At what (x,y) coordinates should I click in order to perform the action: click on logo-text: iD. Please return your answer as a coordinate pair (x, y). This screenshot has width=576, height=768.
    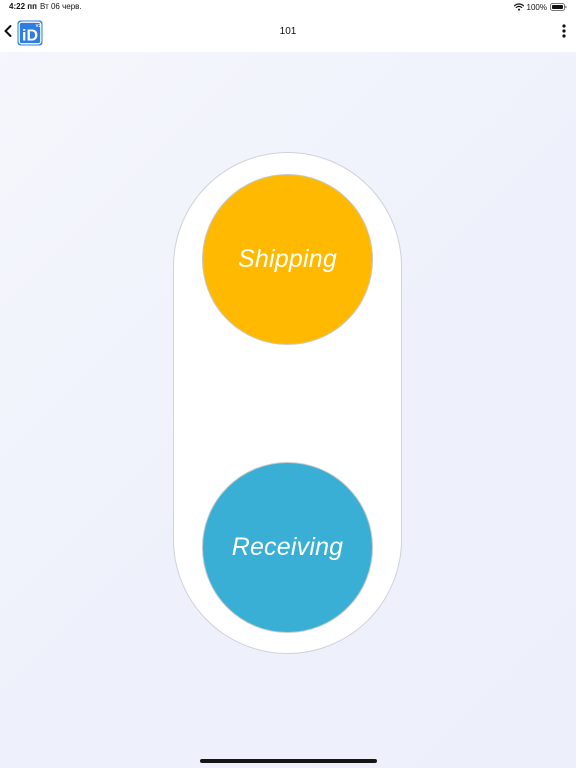
    Looking at the image, I should click on (30, 36).